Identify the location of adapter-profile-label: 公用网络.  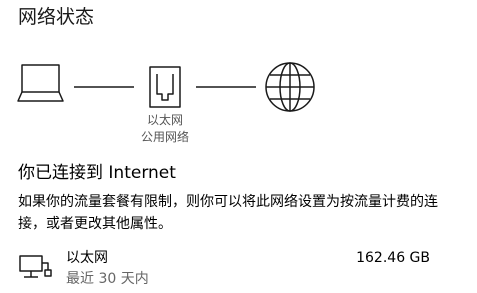
(165, 137).